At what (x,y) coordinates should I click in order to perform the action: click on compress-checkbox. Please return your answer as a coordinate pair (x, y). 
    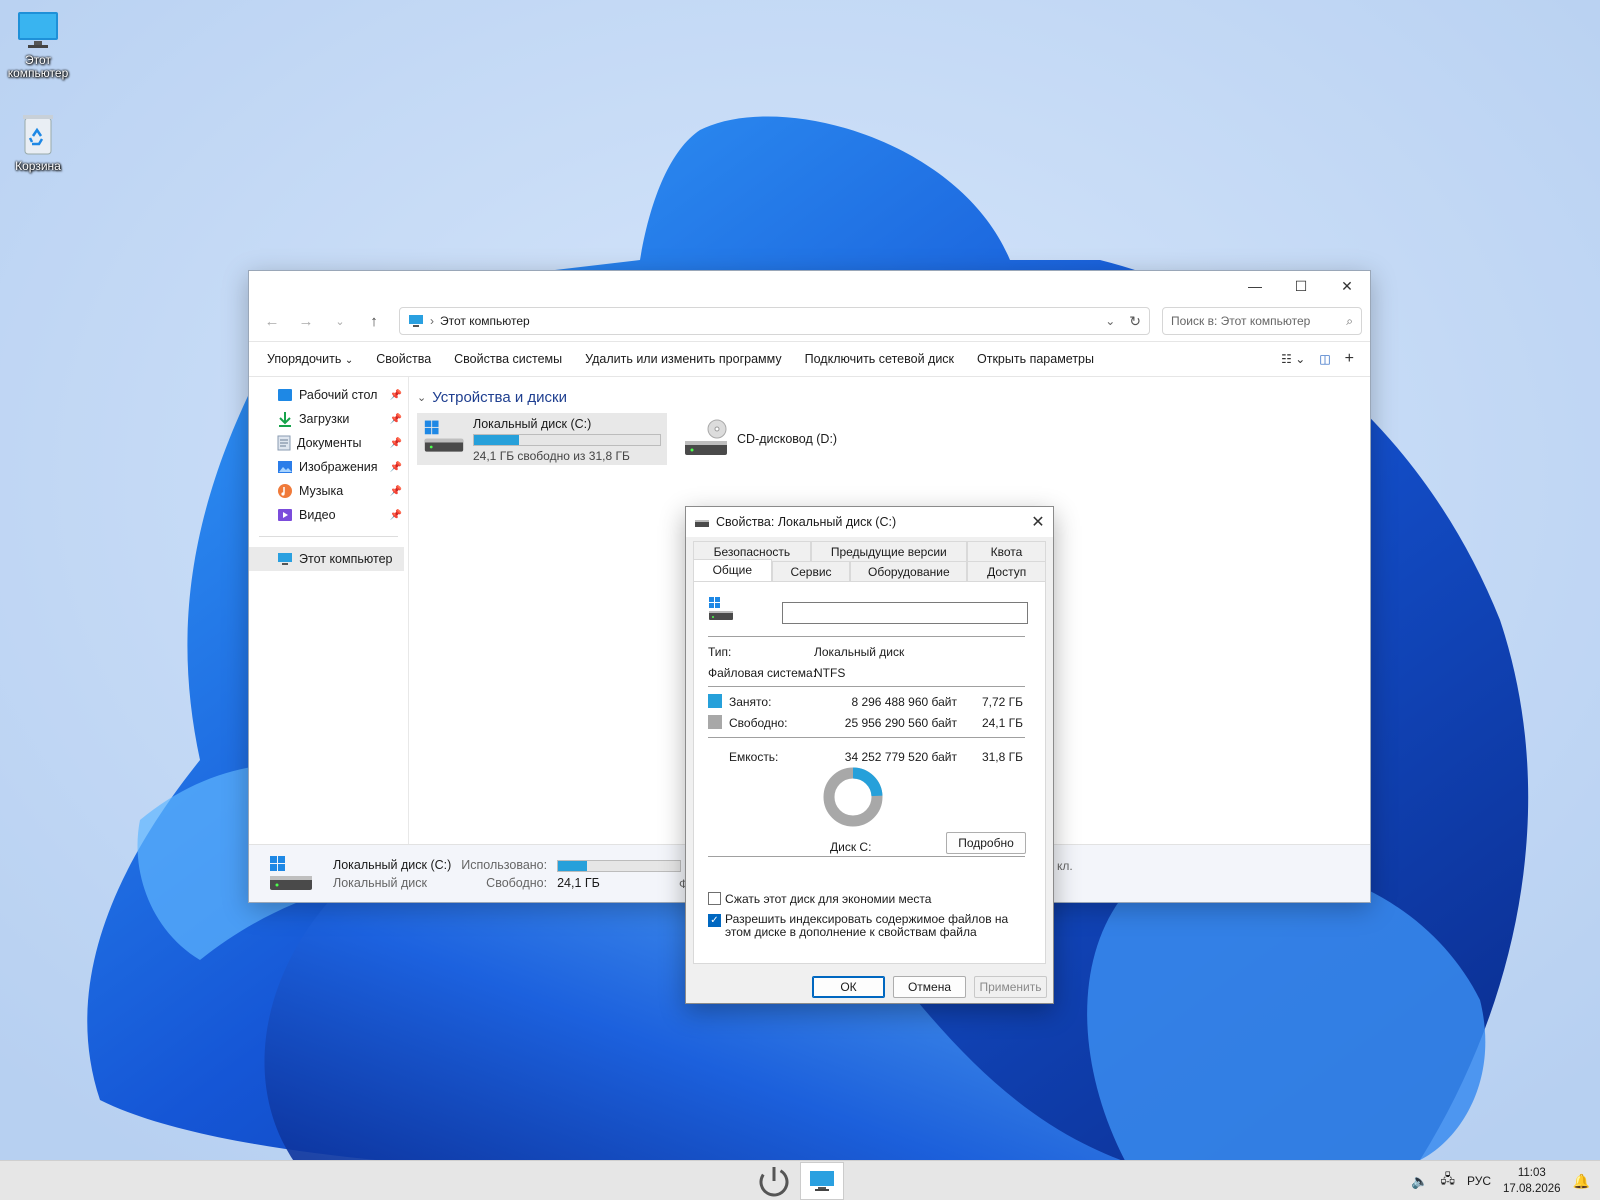
    Looking at the image, I should click on (714, 898).